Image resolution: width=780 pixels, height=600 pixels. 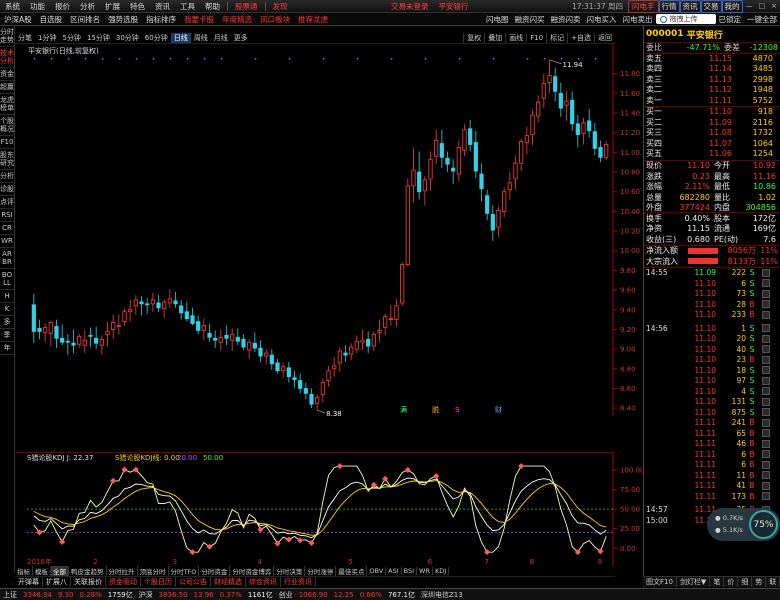 What do you see at coordinates (442, 595) in the screenshot?
I see `server-name: 深圳电信Z13` at bounding box center [442, 595].